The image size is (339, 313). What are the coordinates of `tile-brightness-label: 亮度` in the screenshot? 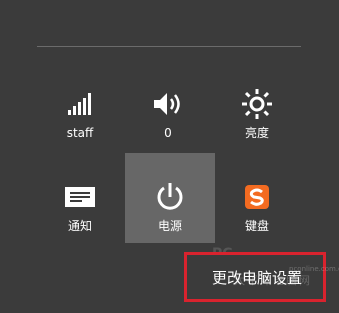 It's located at (256, 133).